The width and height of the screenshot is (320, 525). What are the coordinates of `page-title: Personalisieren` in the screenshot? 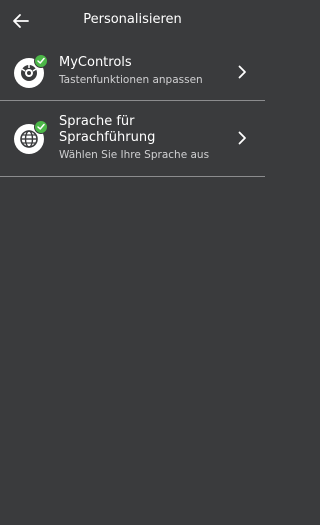 It's located at (132, 19).